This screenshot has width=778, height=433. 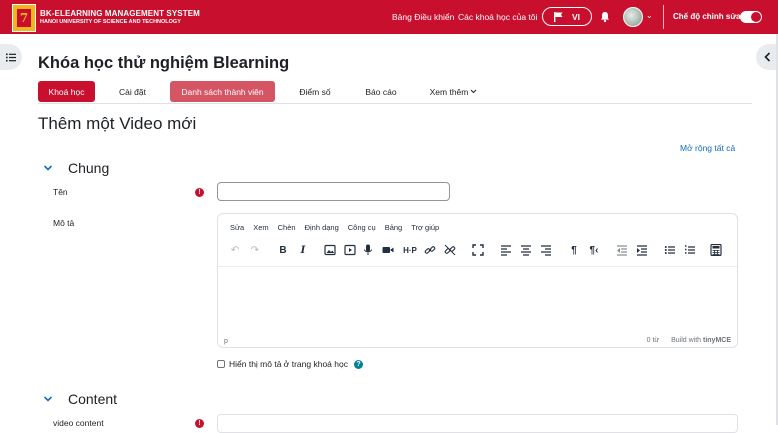 What do you see at coordinates (594, 250) in the screenshot?
I see `rtl-icon: ¶‹` at bounding box center [594, 250].